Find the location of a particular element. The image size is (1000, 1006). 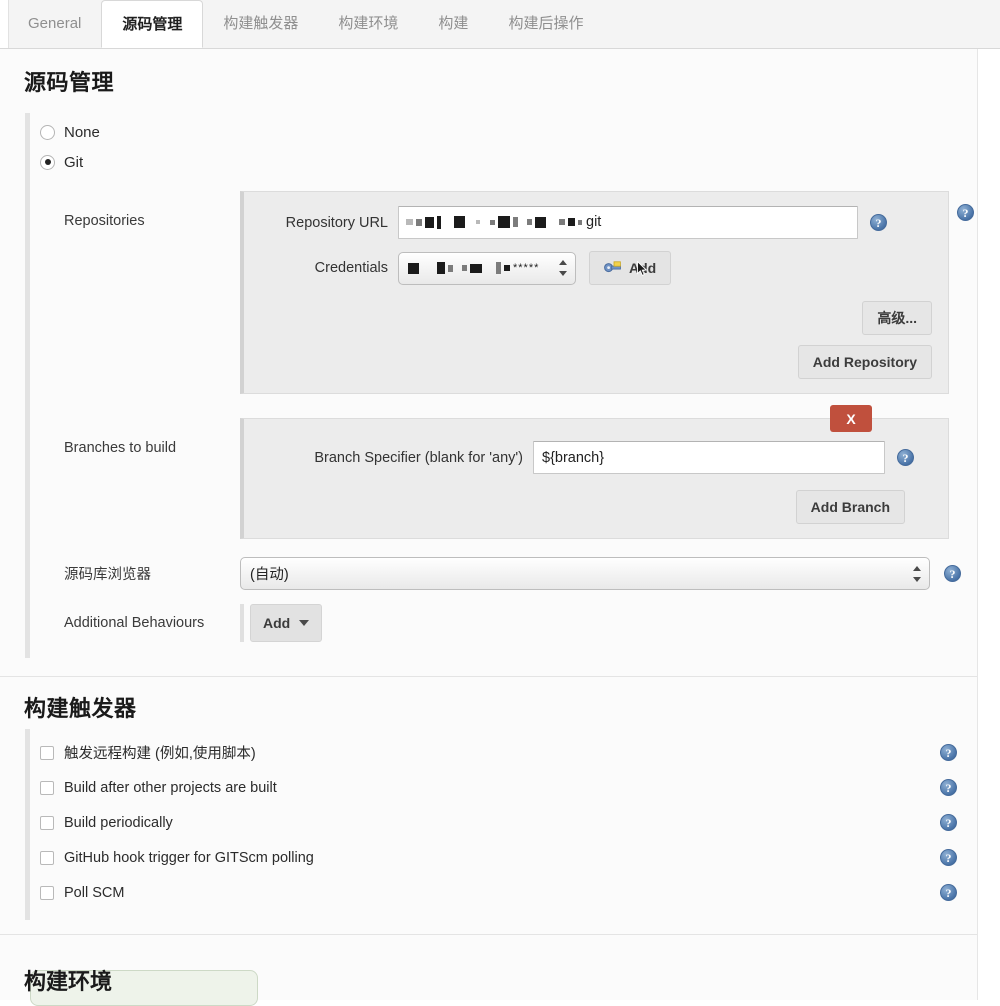

help-icon-trigger-remote-build: ? is located at coordinates (948, 752).